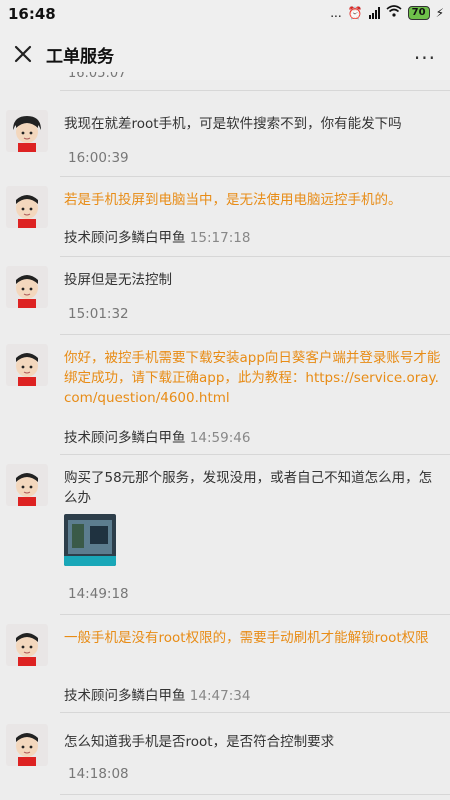 This screenshot has height=800, width=450. Describe the element at coordinates (98, 158) in the screenshot. I see `message-time: 16:00:39` at that location.